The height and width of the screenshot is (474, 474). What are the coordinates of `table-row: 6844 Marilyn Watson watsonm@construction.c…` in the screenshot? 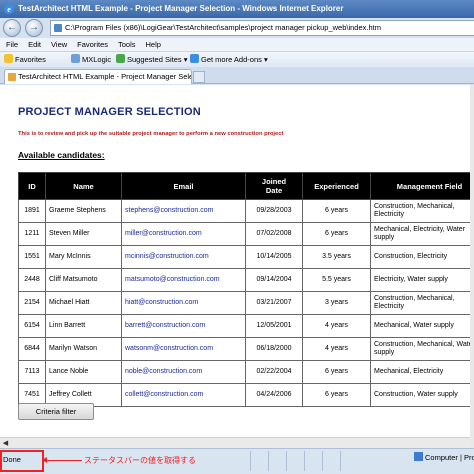 It's located at (244, 349).